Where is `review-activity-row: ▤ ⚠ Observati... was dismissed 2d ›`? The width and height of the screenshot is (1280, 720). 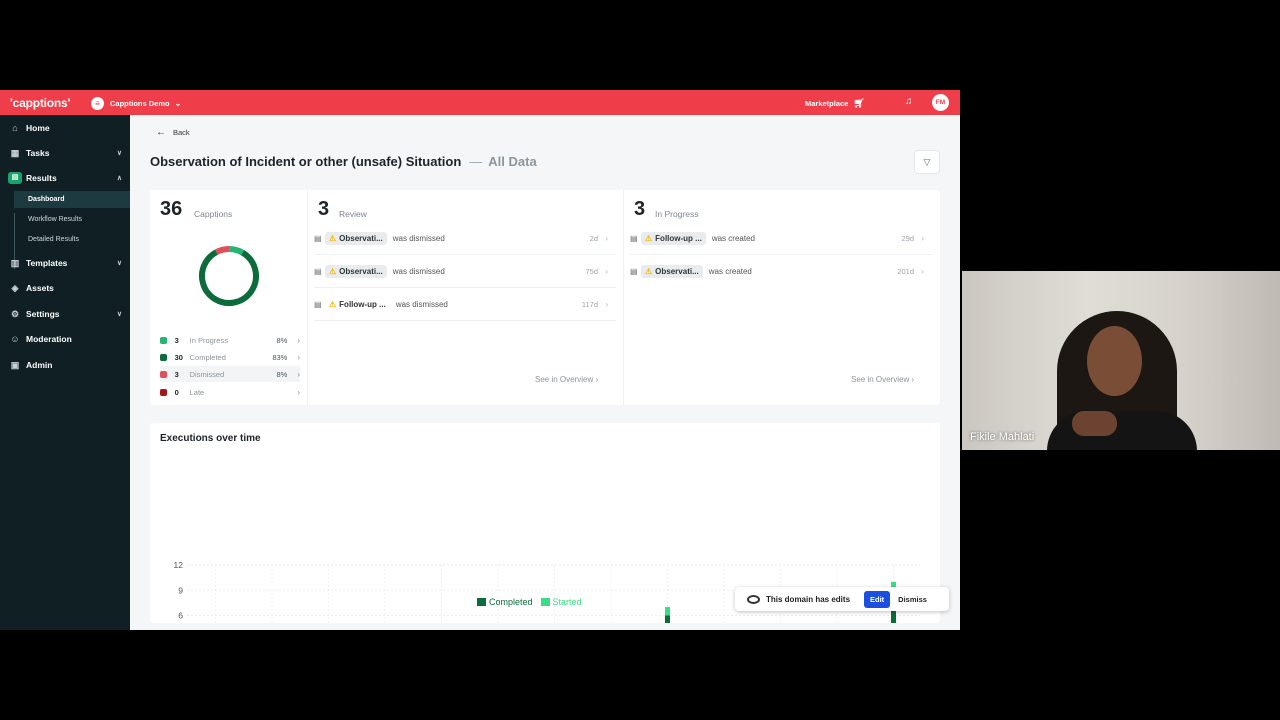 review-activity-row: ▤ ⚠ Observati... was dismissed 2d › is located at coordinates (465, 238).